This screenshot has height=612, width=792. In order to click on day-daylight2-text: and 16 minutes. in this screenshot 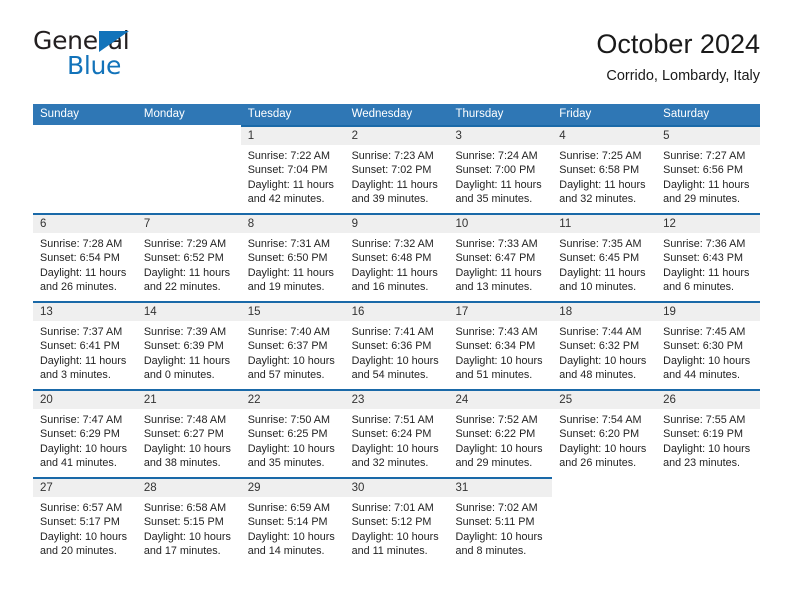, I will do `click(390, 287)`.